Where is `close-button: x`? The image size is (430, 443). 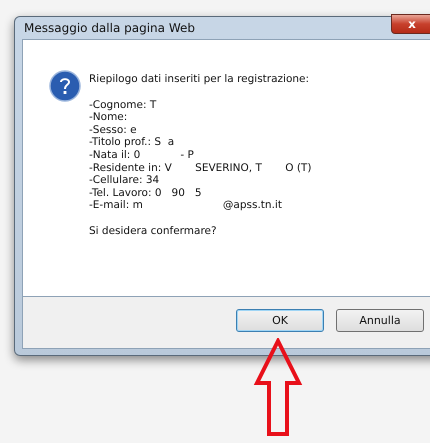 close-button: x is located at coordinates (410, 24).